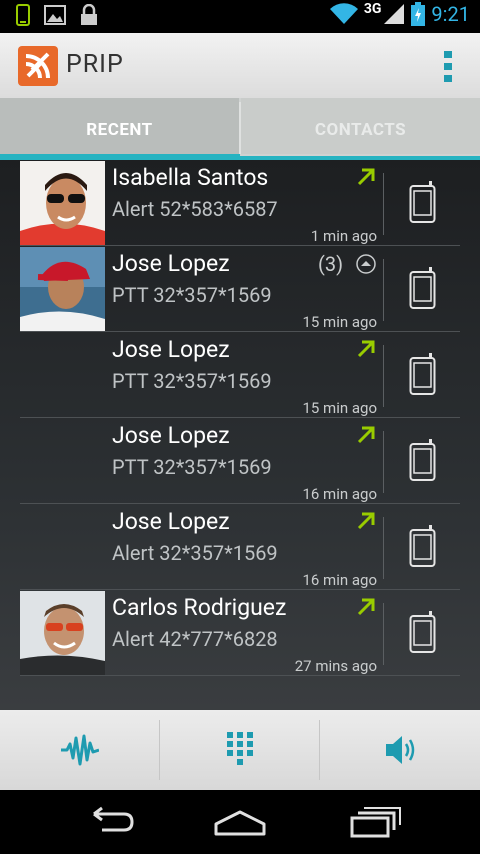  I want to click on tab-bar: RECENT CONTACTS, so click(240, 129).